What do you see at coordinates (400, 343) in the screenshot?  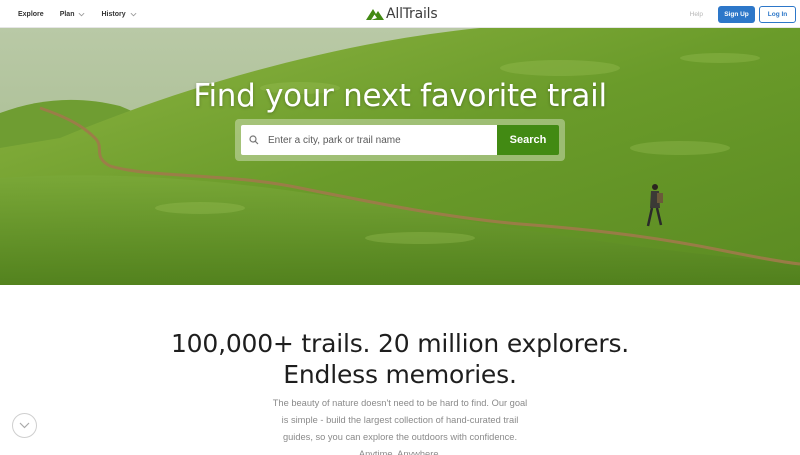 I see `headline-line-1: 100,000+ trails. 20 million explorers.` at bounding box center [400, 343].